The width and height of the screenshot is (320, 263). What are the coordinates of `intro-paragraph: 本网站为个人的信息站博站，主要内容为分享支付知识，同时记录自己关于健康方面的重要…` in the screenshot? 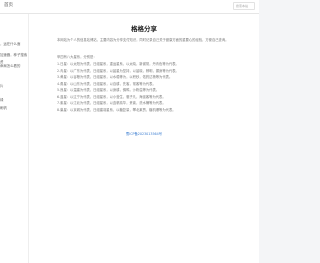 It's located at (143, 40).